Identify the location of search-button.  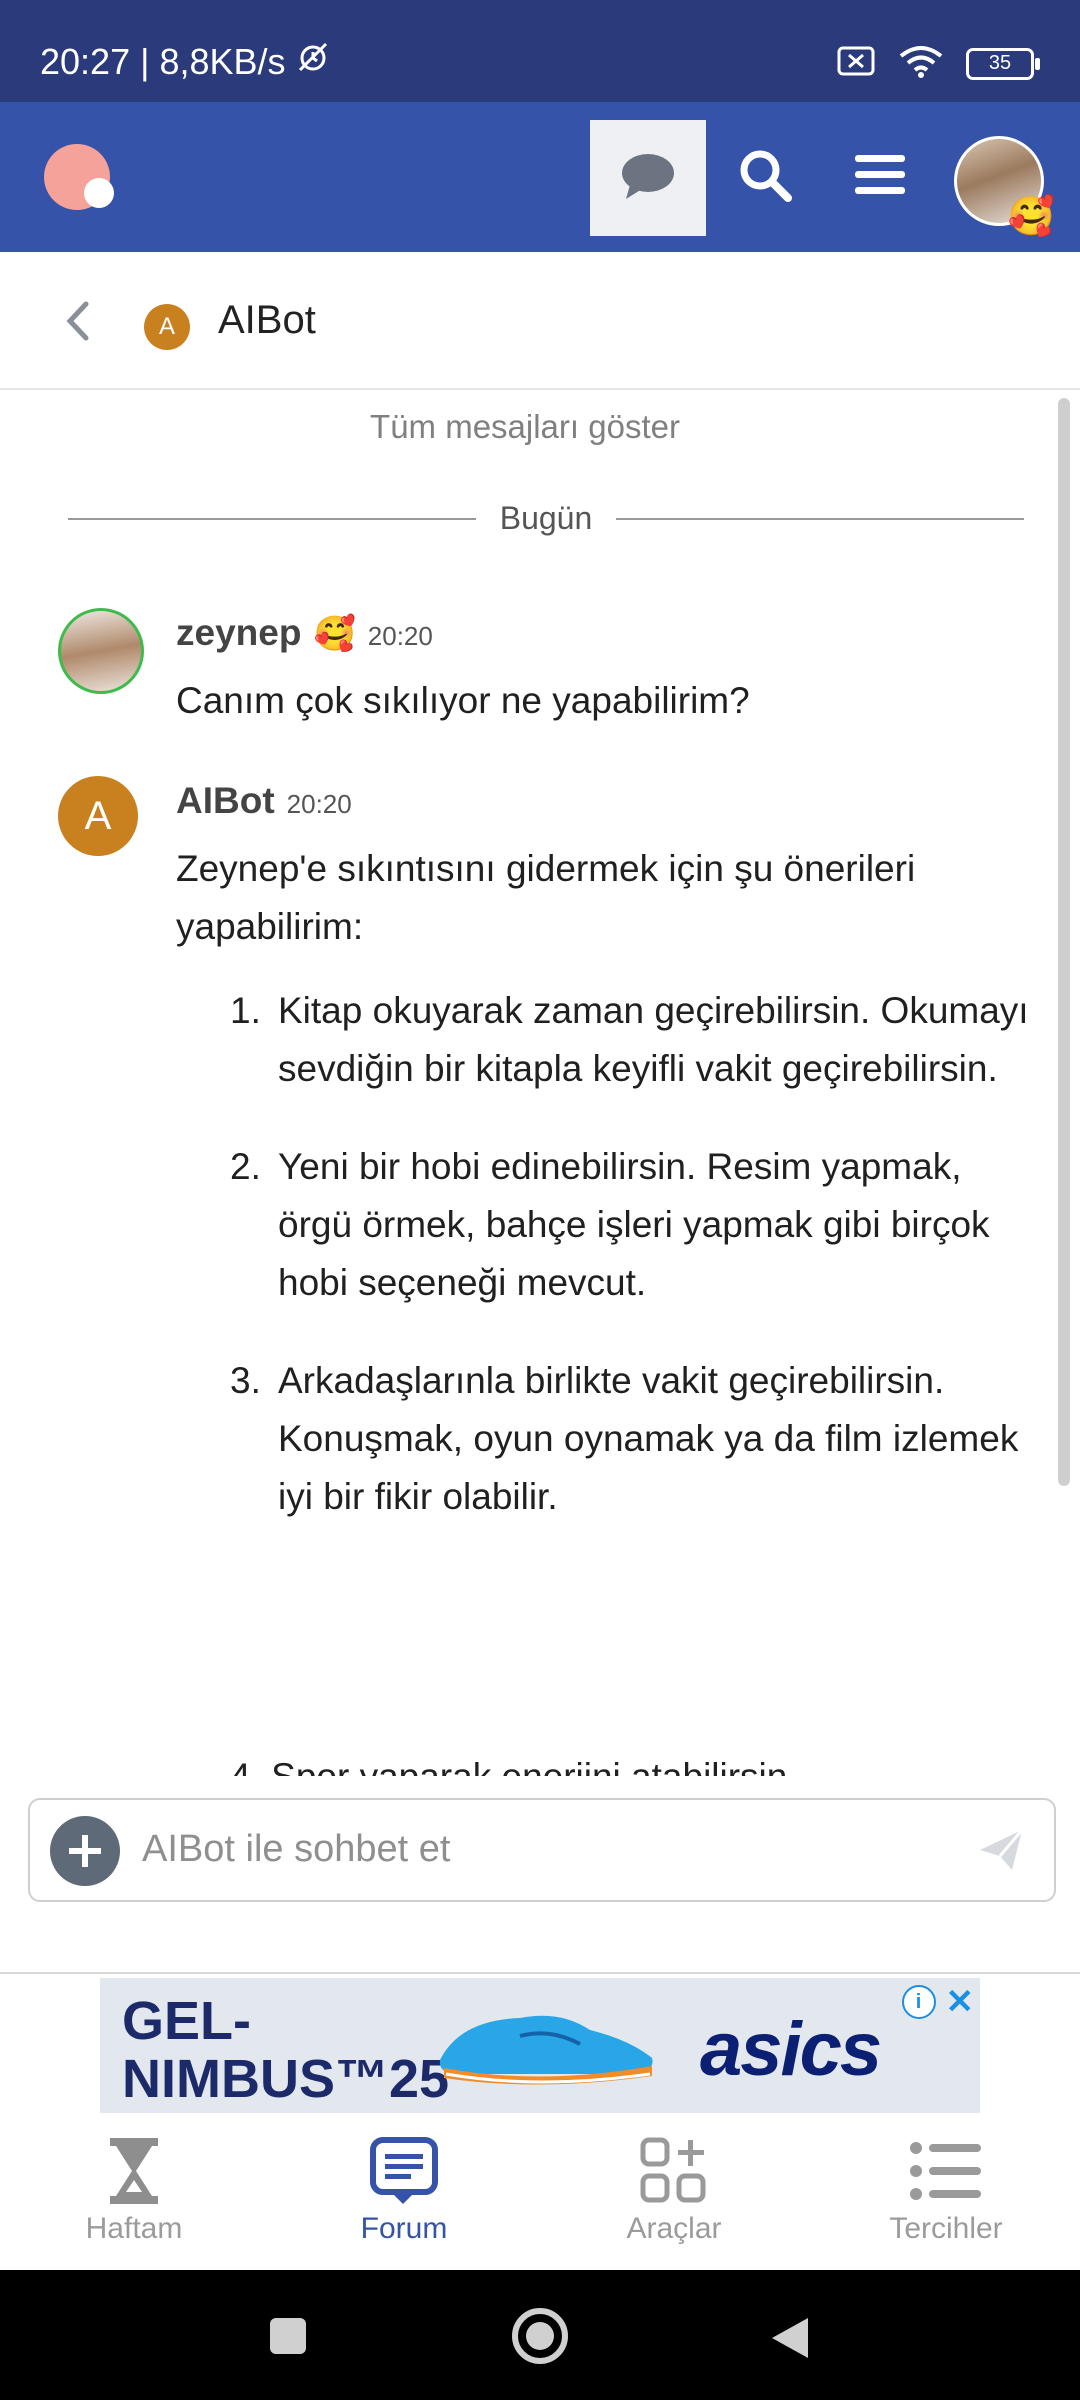
(765, 177).